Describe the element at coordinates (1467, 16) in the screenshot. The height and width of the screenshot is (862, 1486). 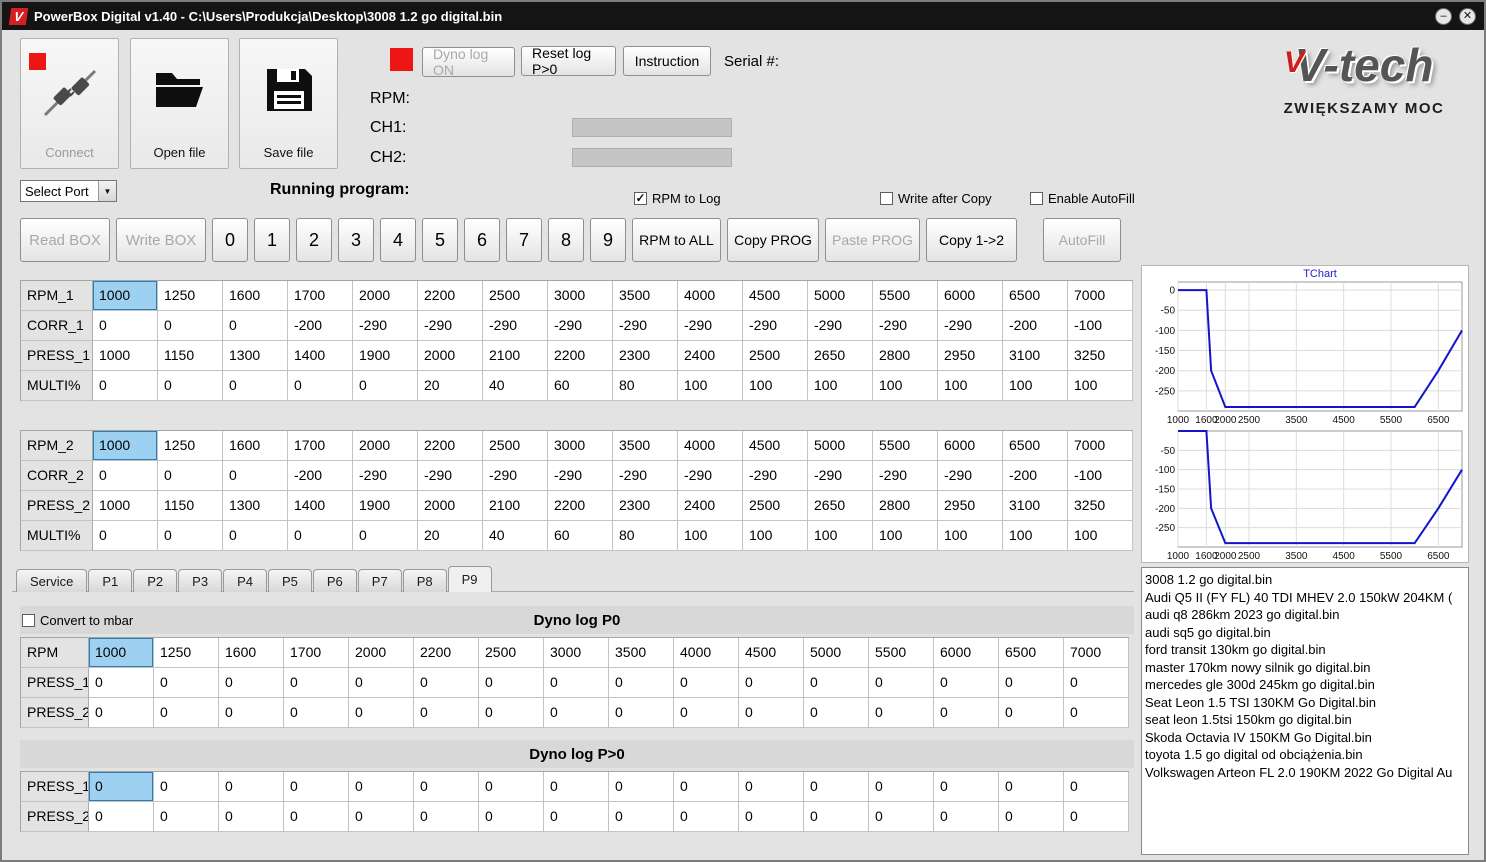
I see `close-button: ✕` at that location.